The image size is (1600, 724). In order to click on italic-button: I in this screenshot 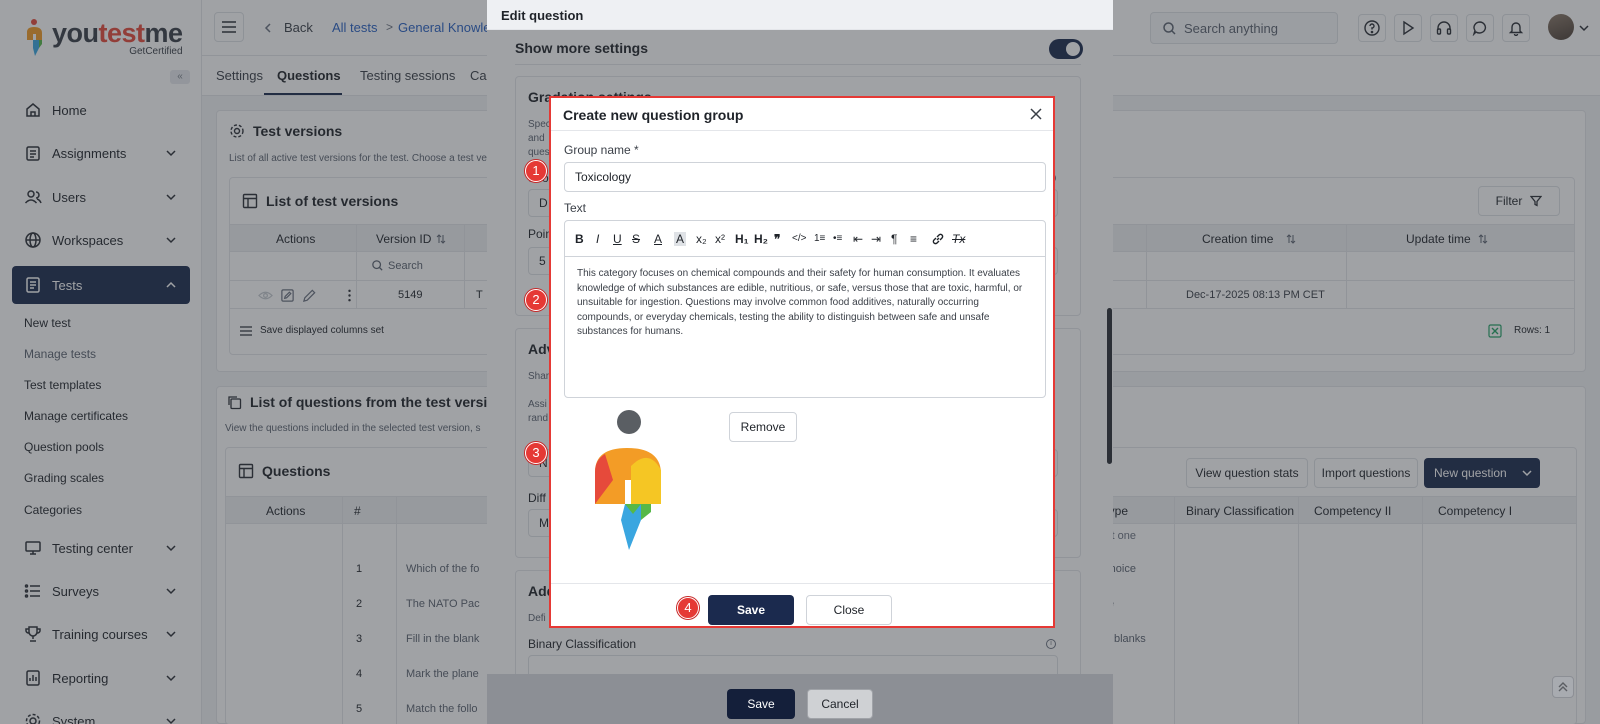, I will do `click(597, 239)`.